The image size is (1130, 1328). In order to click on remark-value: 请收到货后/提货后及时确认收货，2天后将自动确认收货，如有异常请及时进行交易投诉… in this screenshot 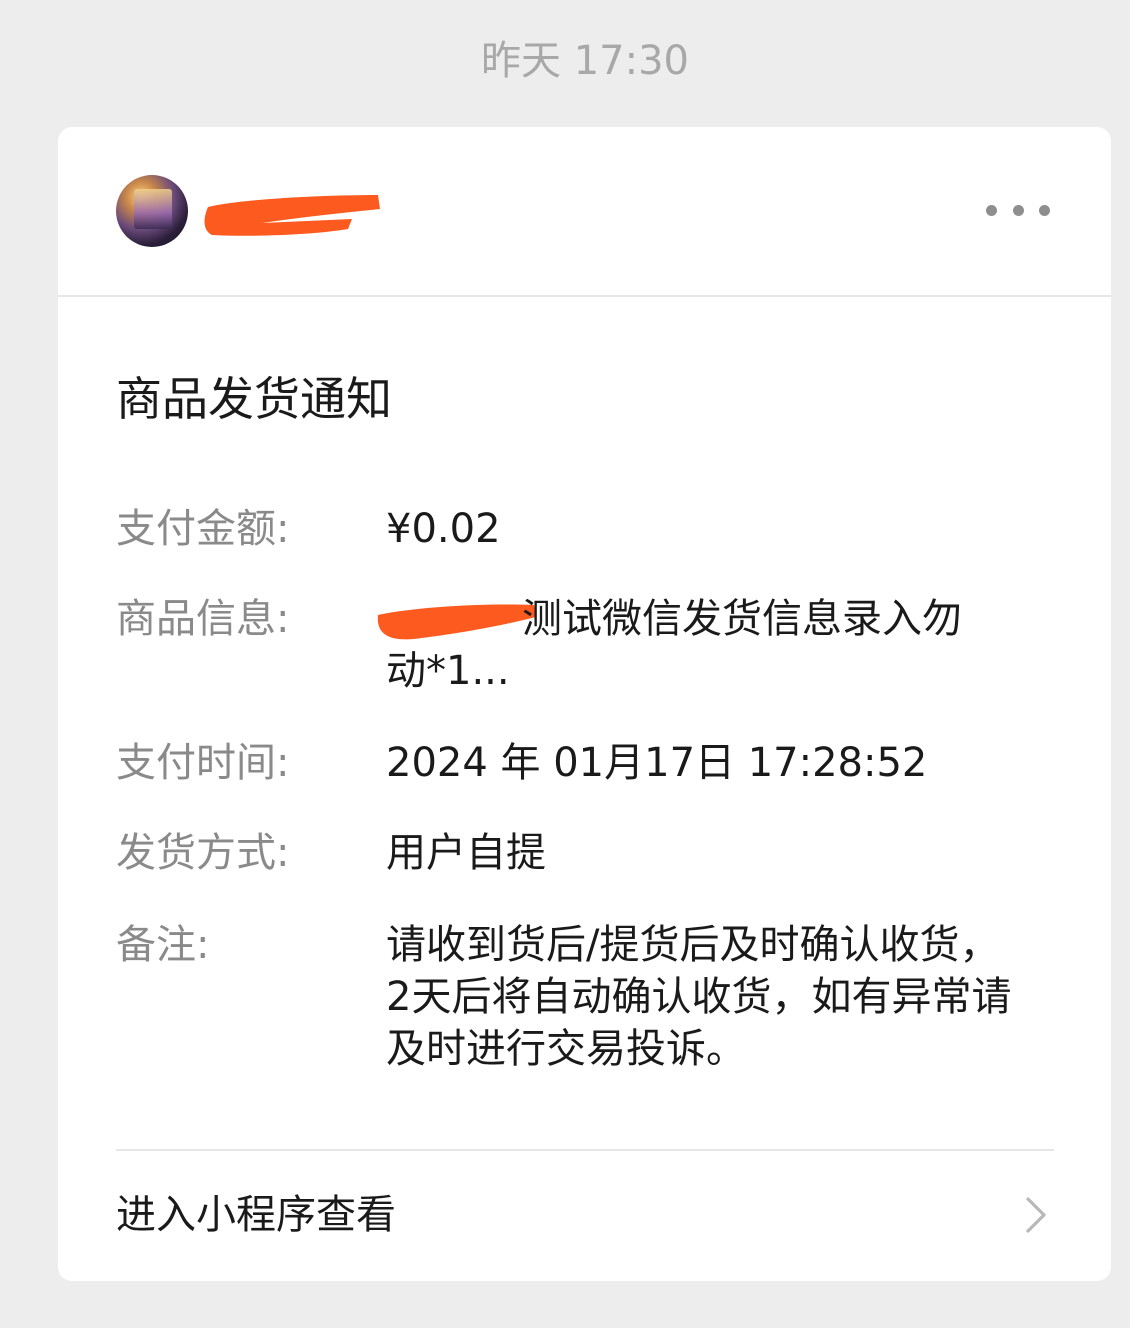, I will do `click(699, 997)`.